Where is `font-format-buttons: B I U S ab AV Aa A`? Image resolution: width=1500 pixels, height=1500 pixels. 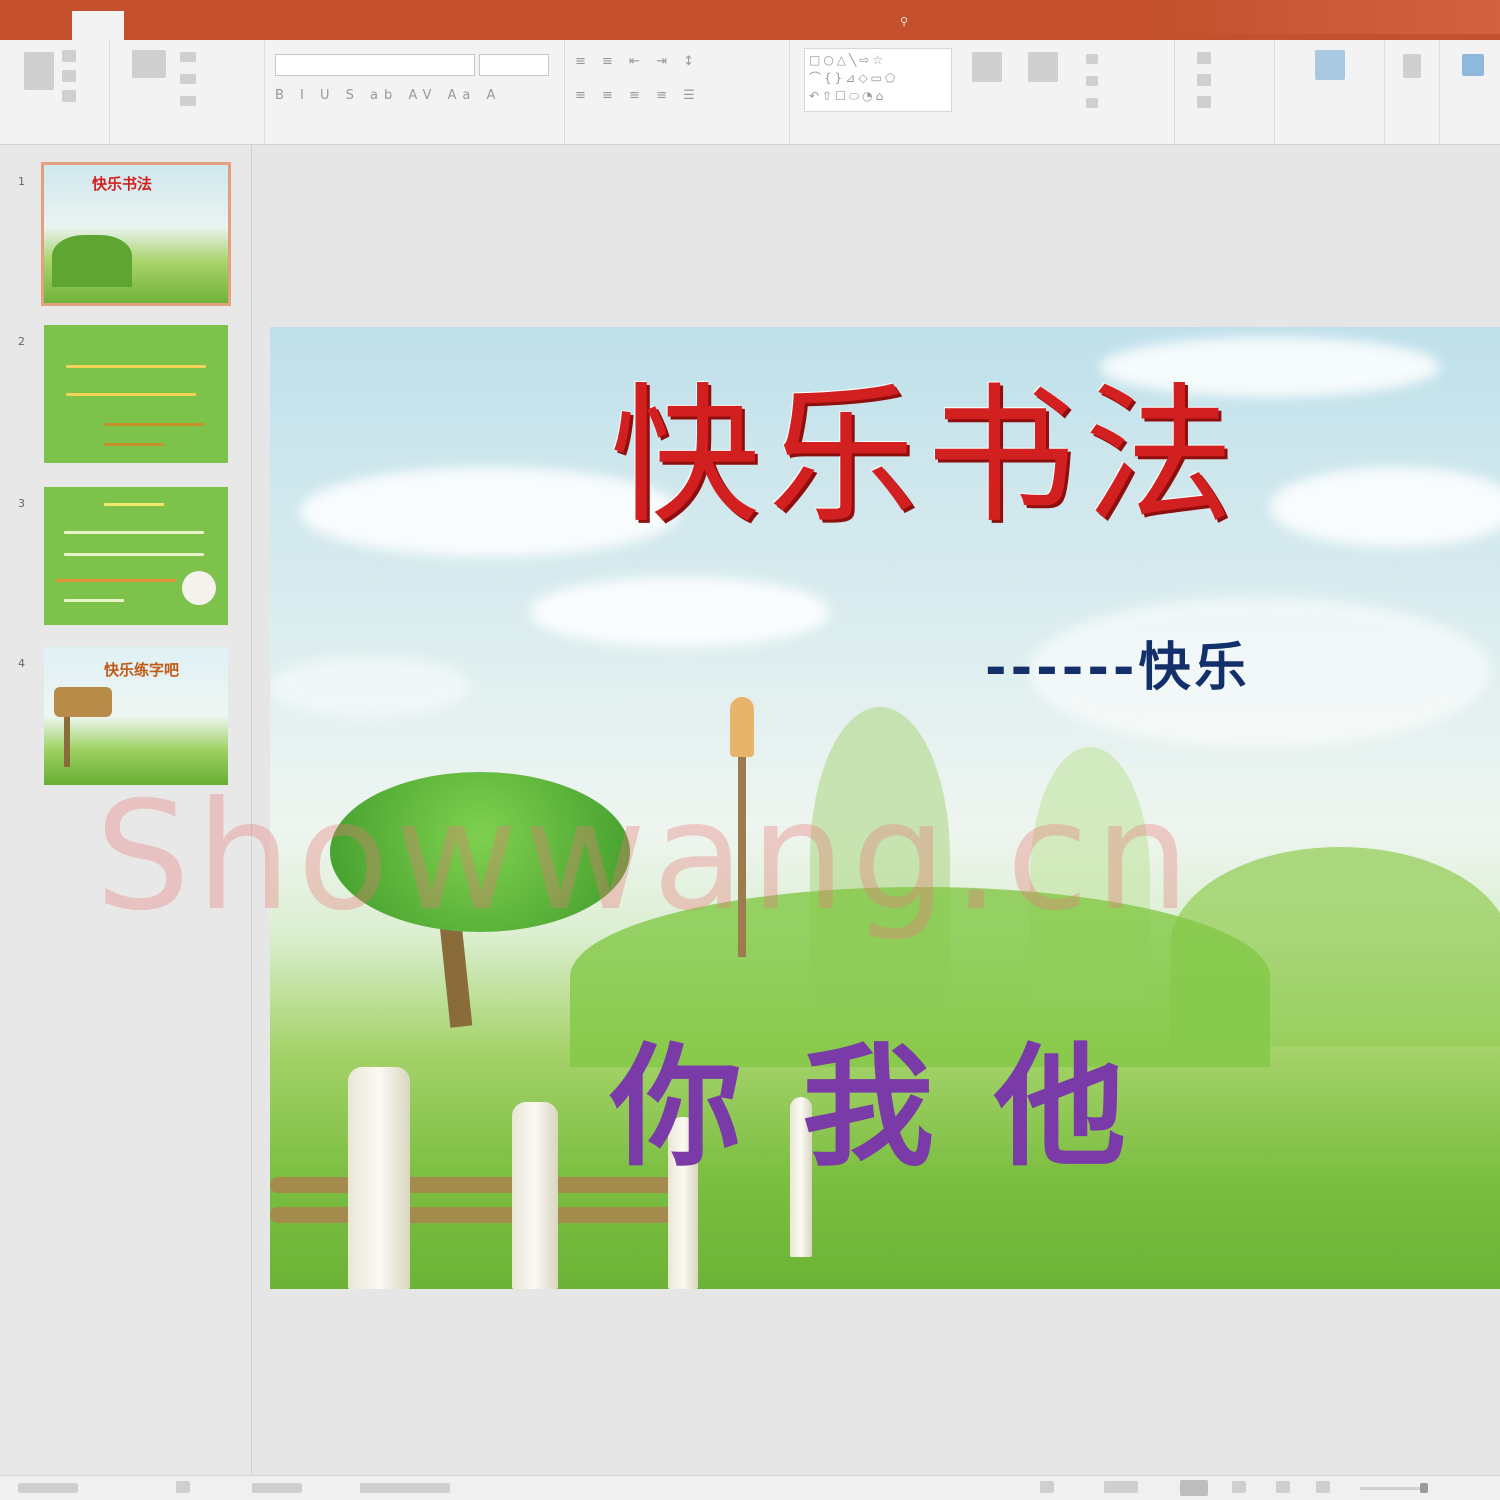 font-format-buttons: B I U S ab AV Aa A is located at coordinates (388, 95).